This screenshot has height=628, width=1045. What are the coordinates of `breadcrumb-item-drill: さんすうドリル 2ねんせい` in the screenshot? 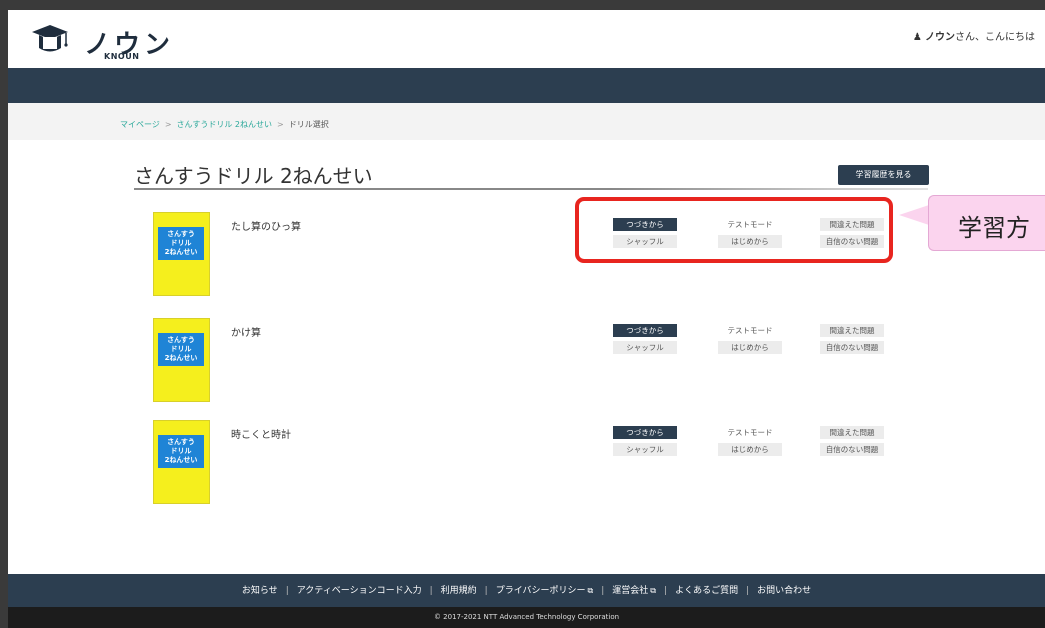 It's located at (224, 124).